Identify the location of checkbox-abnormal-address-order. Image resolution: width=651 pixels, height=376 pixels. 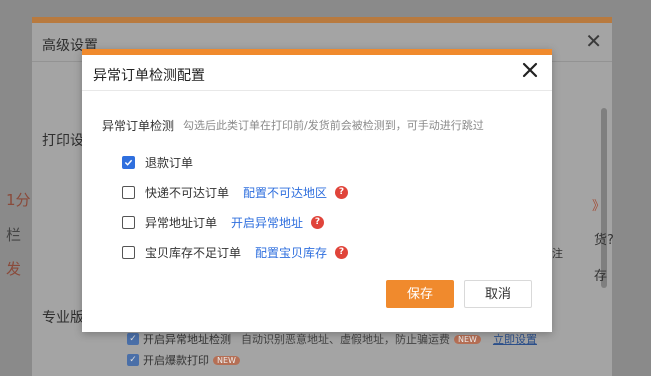
(128, 222).